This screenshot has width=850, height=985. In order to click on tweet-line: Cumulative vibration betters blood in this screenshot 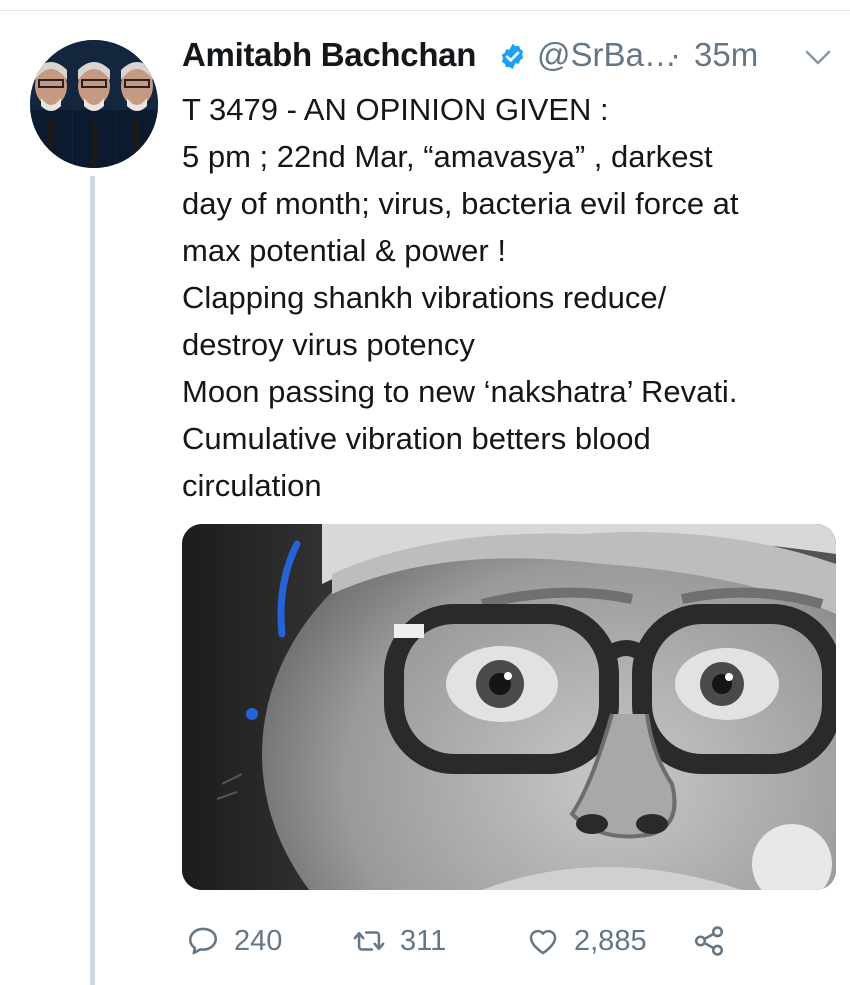, I will do `click(416, 438)`.